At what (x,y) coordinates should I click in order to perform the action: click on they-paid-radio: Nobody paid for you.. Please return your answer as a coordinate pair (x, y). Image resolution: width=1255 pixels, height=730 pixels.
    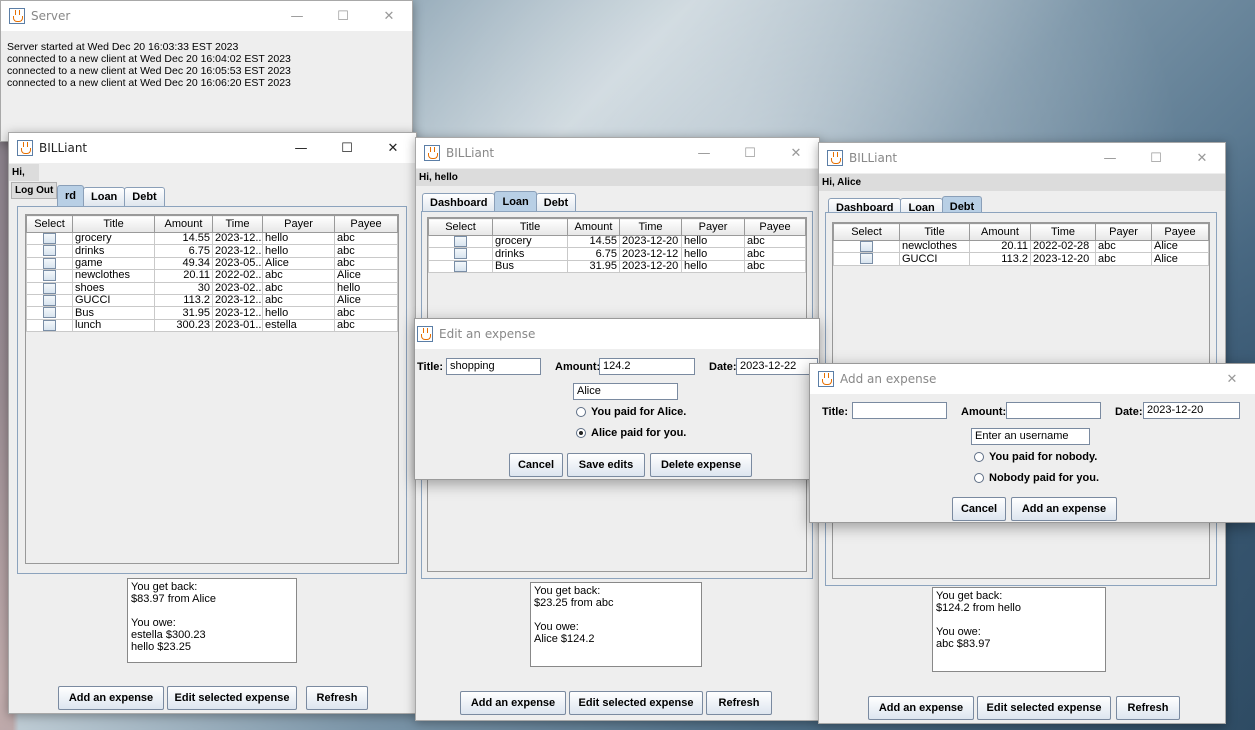
    Looking at the image, I should click on (1036, 478).